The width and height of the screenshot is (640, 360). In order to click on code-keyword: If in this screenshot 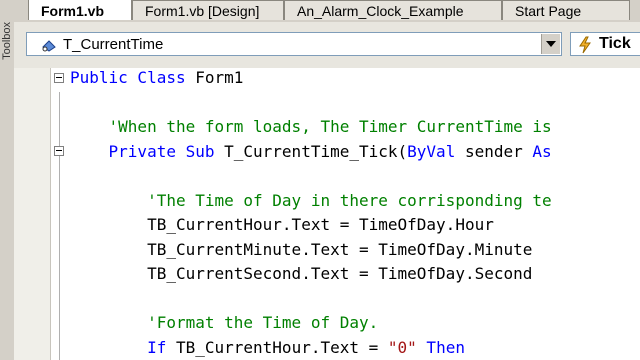, I will do `click(161, 347)`.